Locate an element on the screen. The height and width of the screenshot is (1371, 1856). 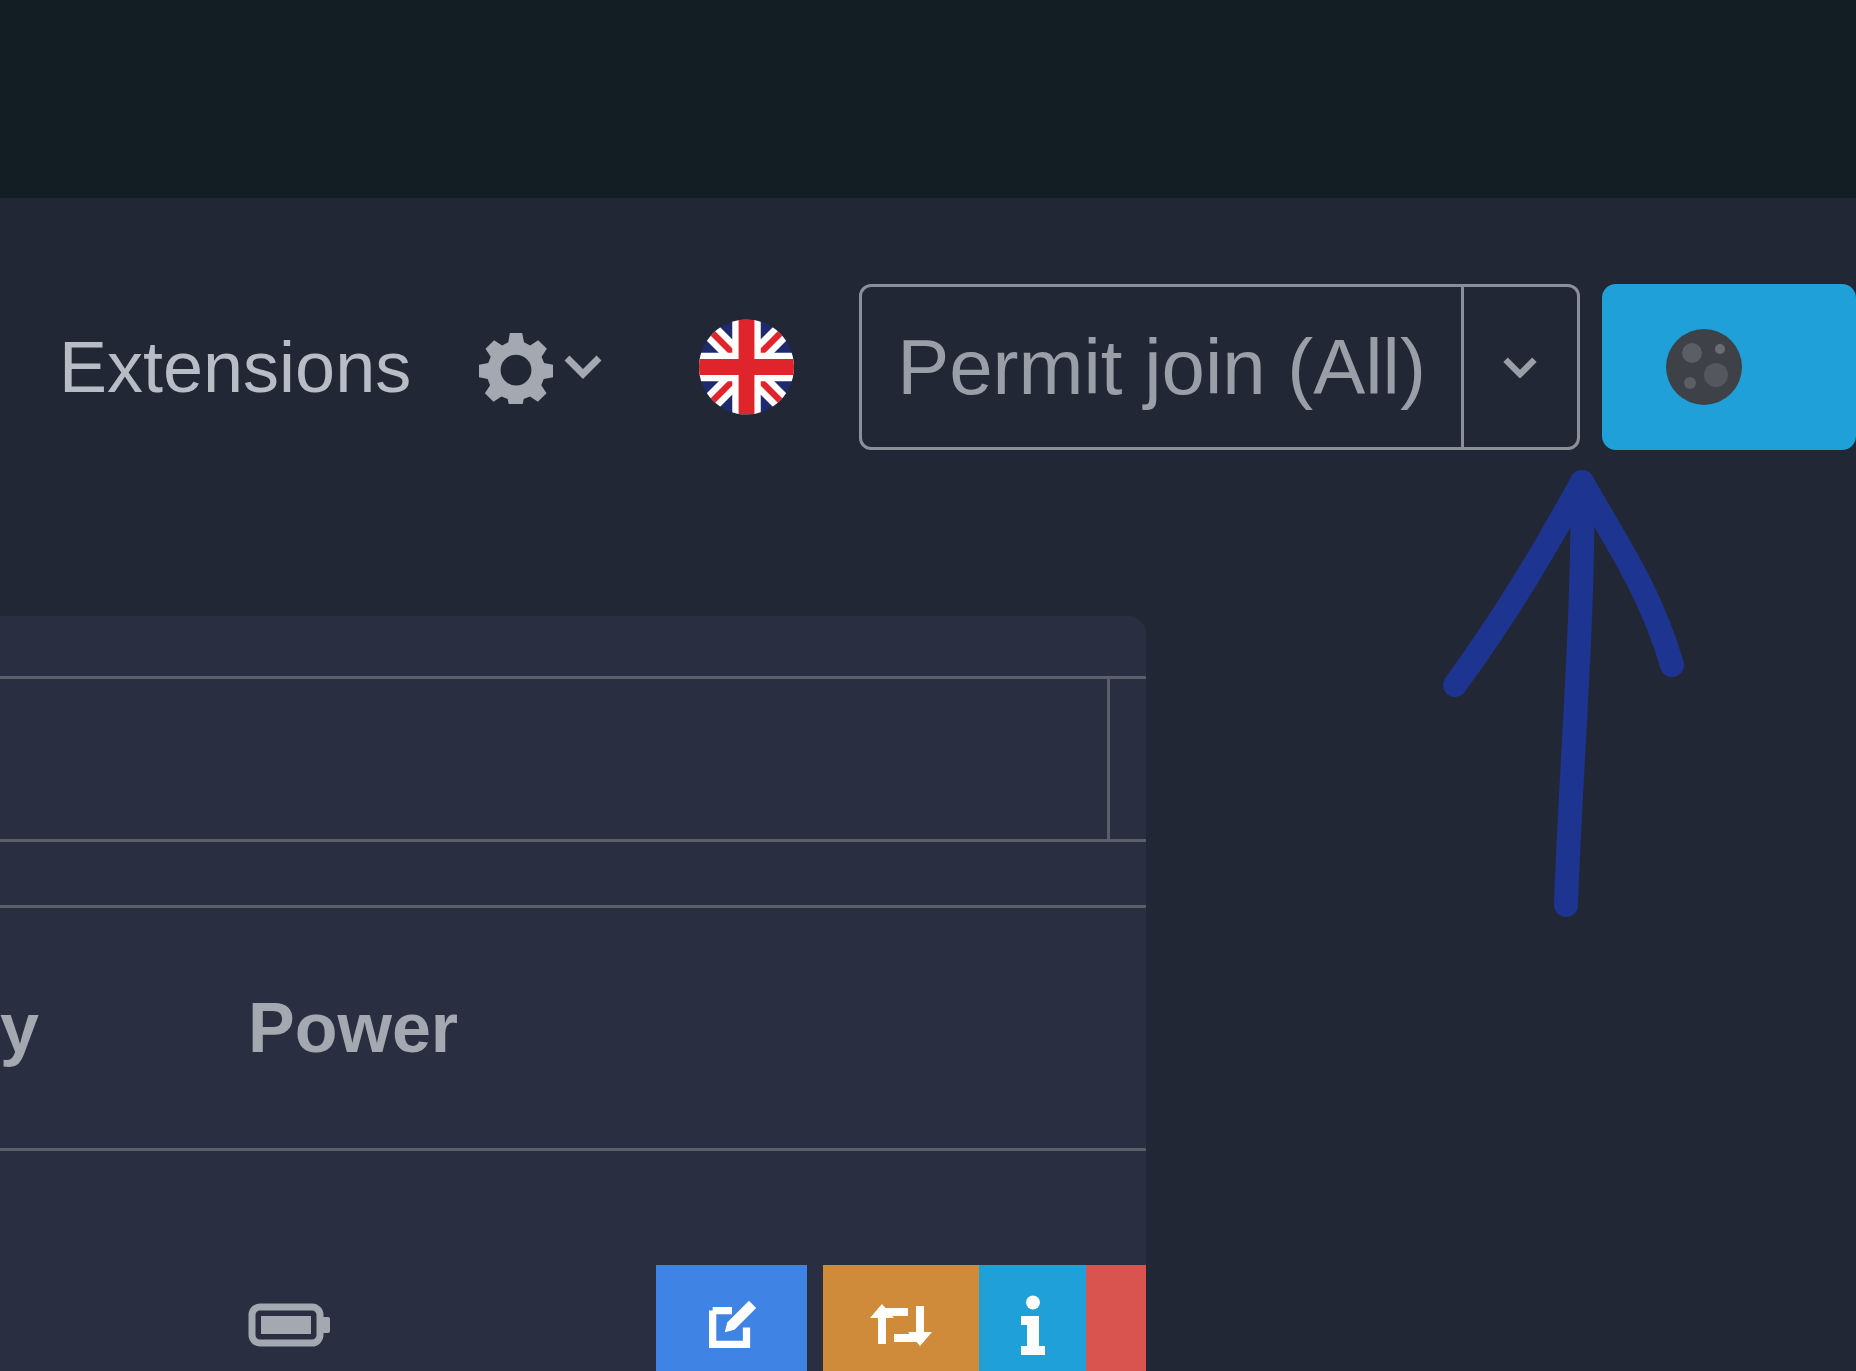
edit-button is located at coordinates (731, 1318).